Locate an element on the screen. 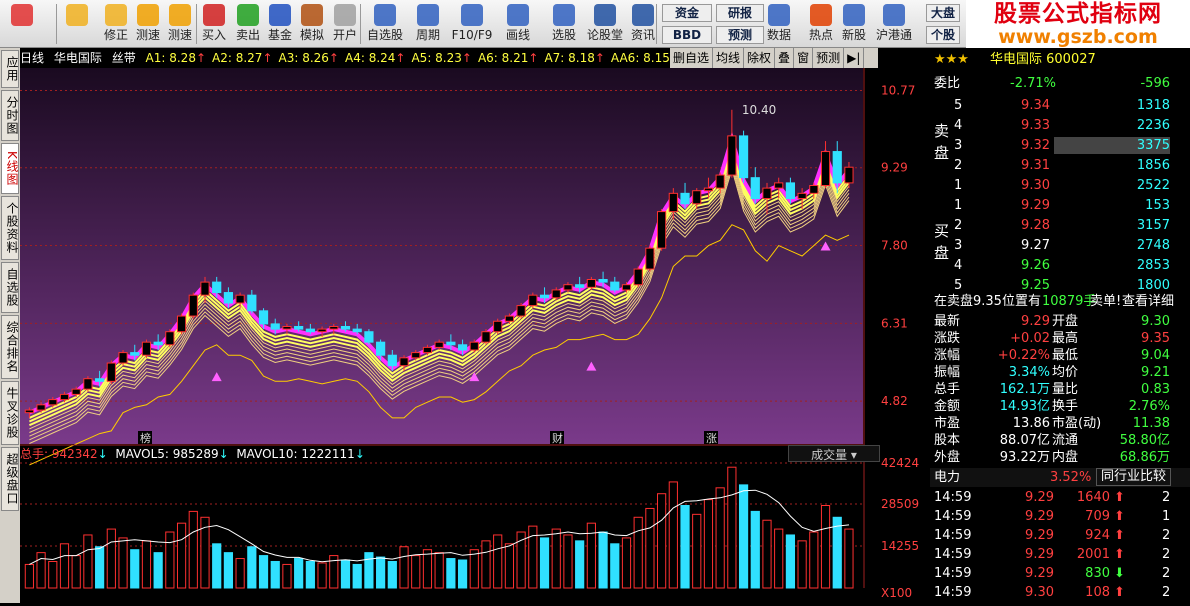  total-volume: 总手: 942342 is located at coordinates (59, 454).